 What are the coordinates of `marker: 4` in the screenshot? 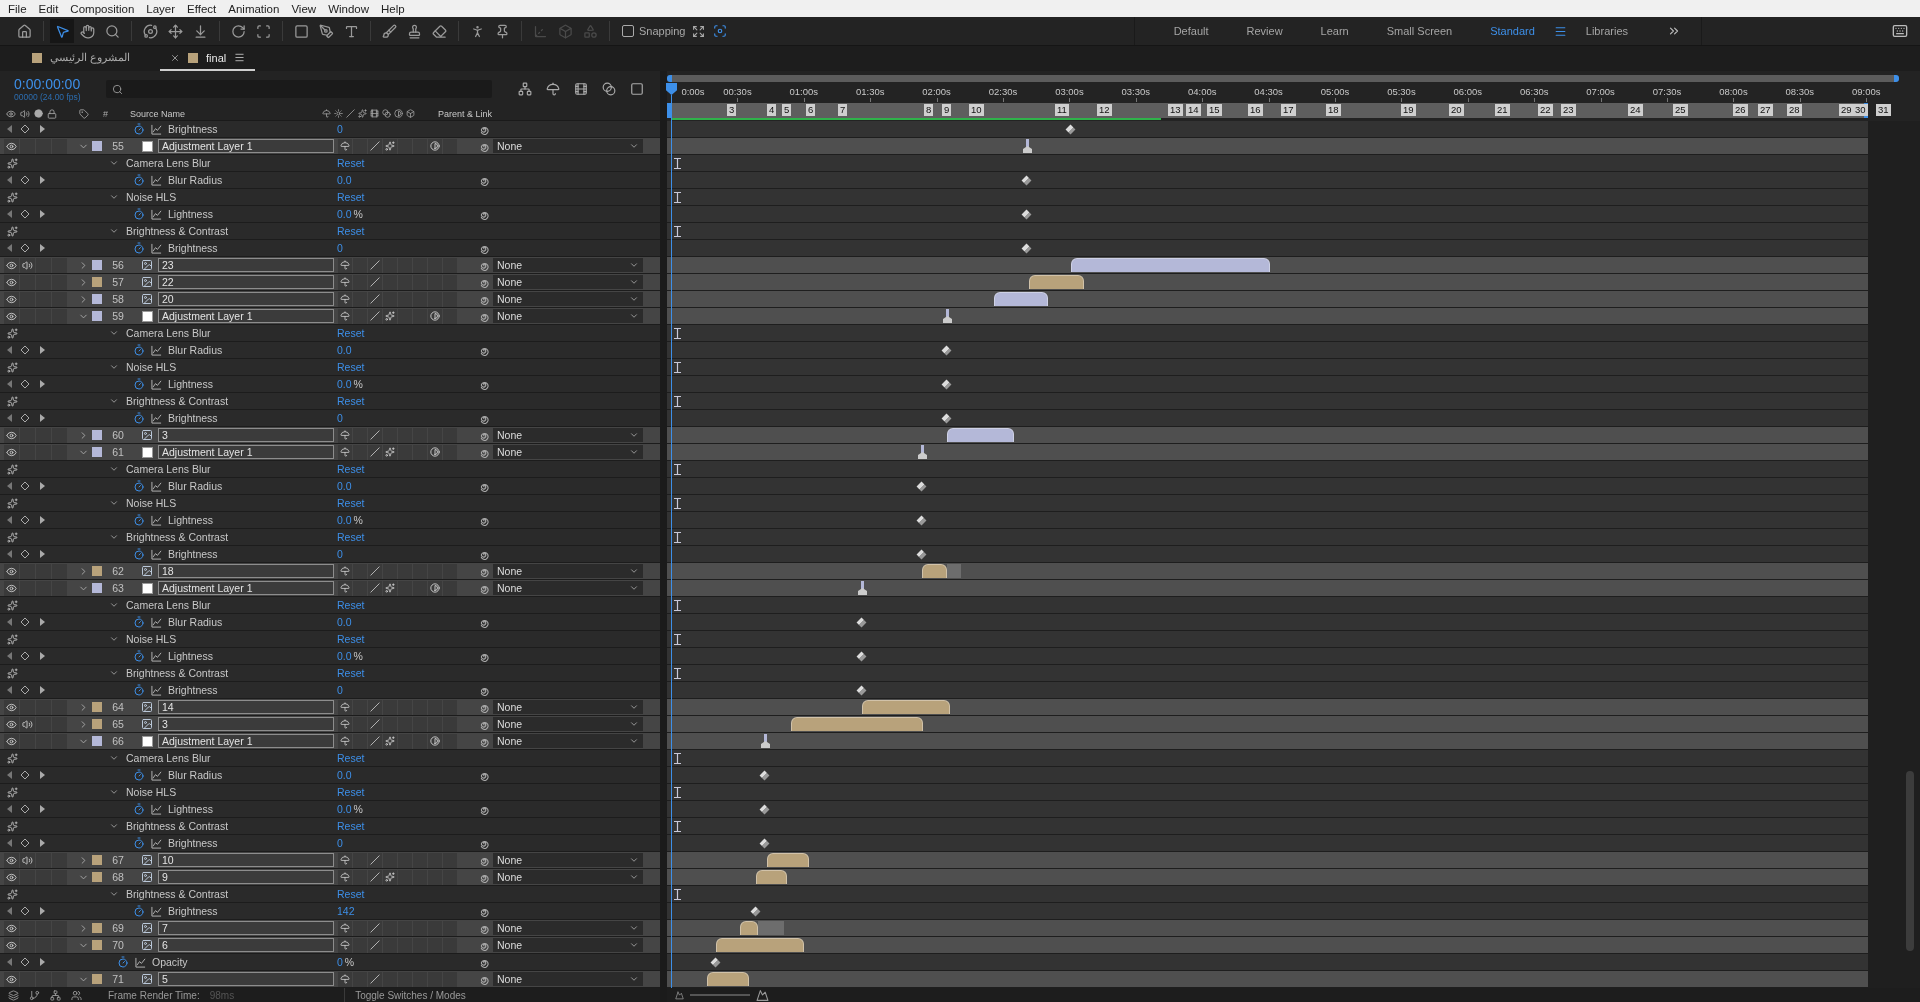 It's located at (772, 110).